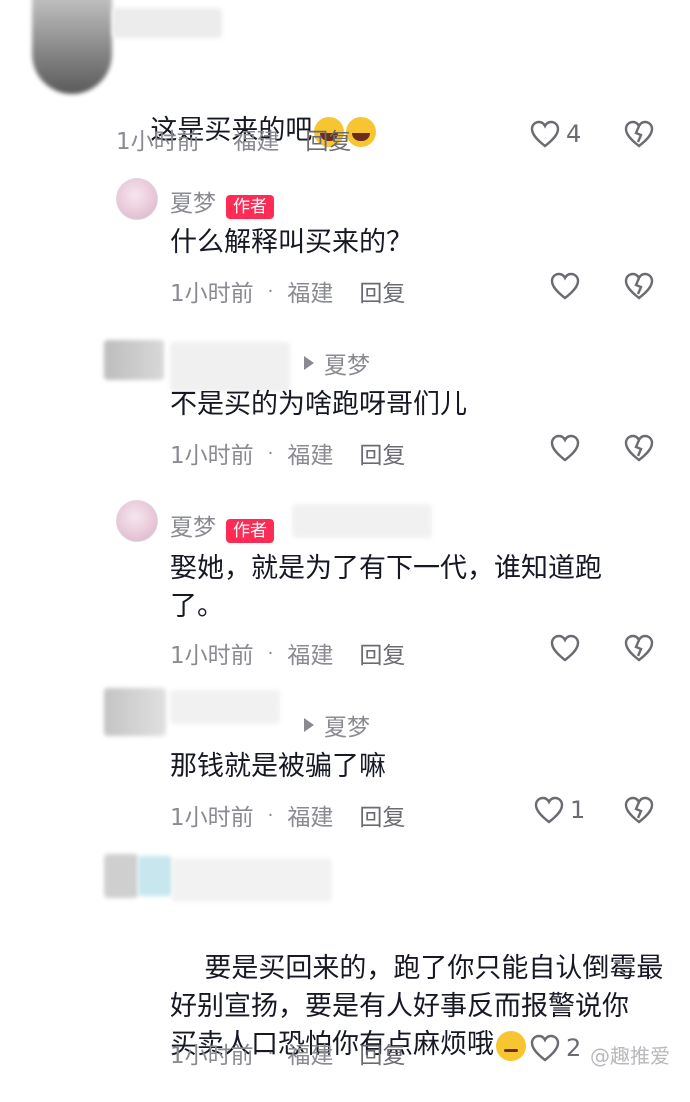 The image size is (690, 1102). What do you see at coordinates (574, 134) in the screenshot?
I see `like-count: 4` at bounding box center [574, 134].